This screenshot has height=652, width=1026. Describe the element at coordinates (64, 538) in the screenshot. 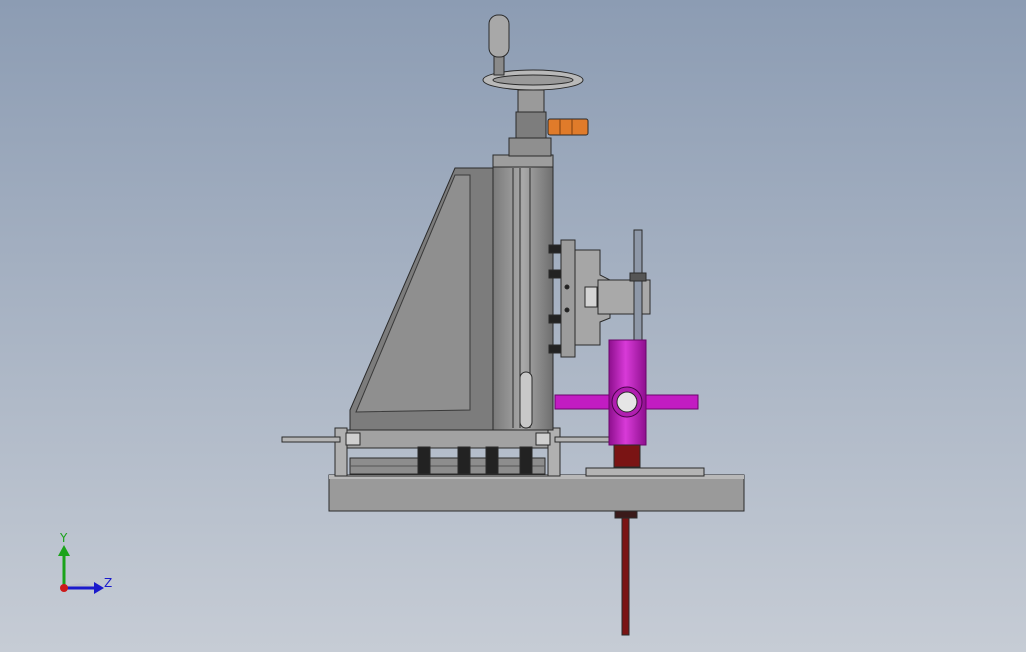

I see `y-axis-label: Y` at that location.